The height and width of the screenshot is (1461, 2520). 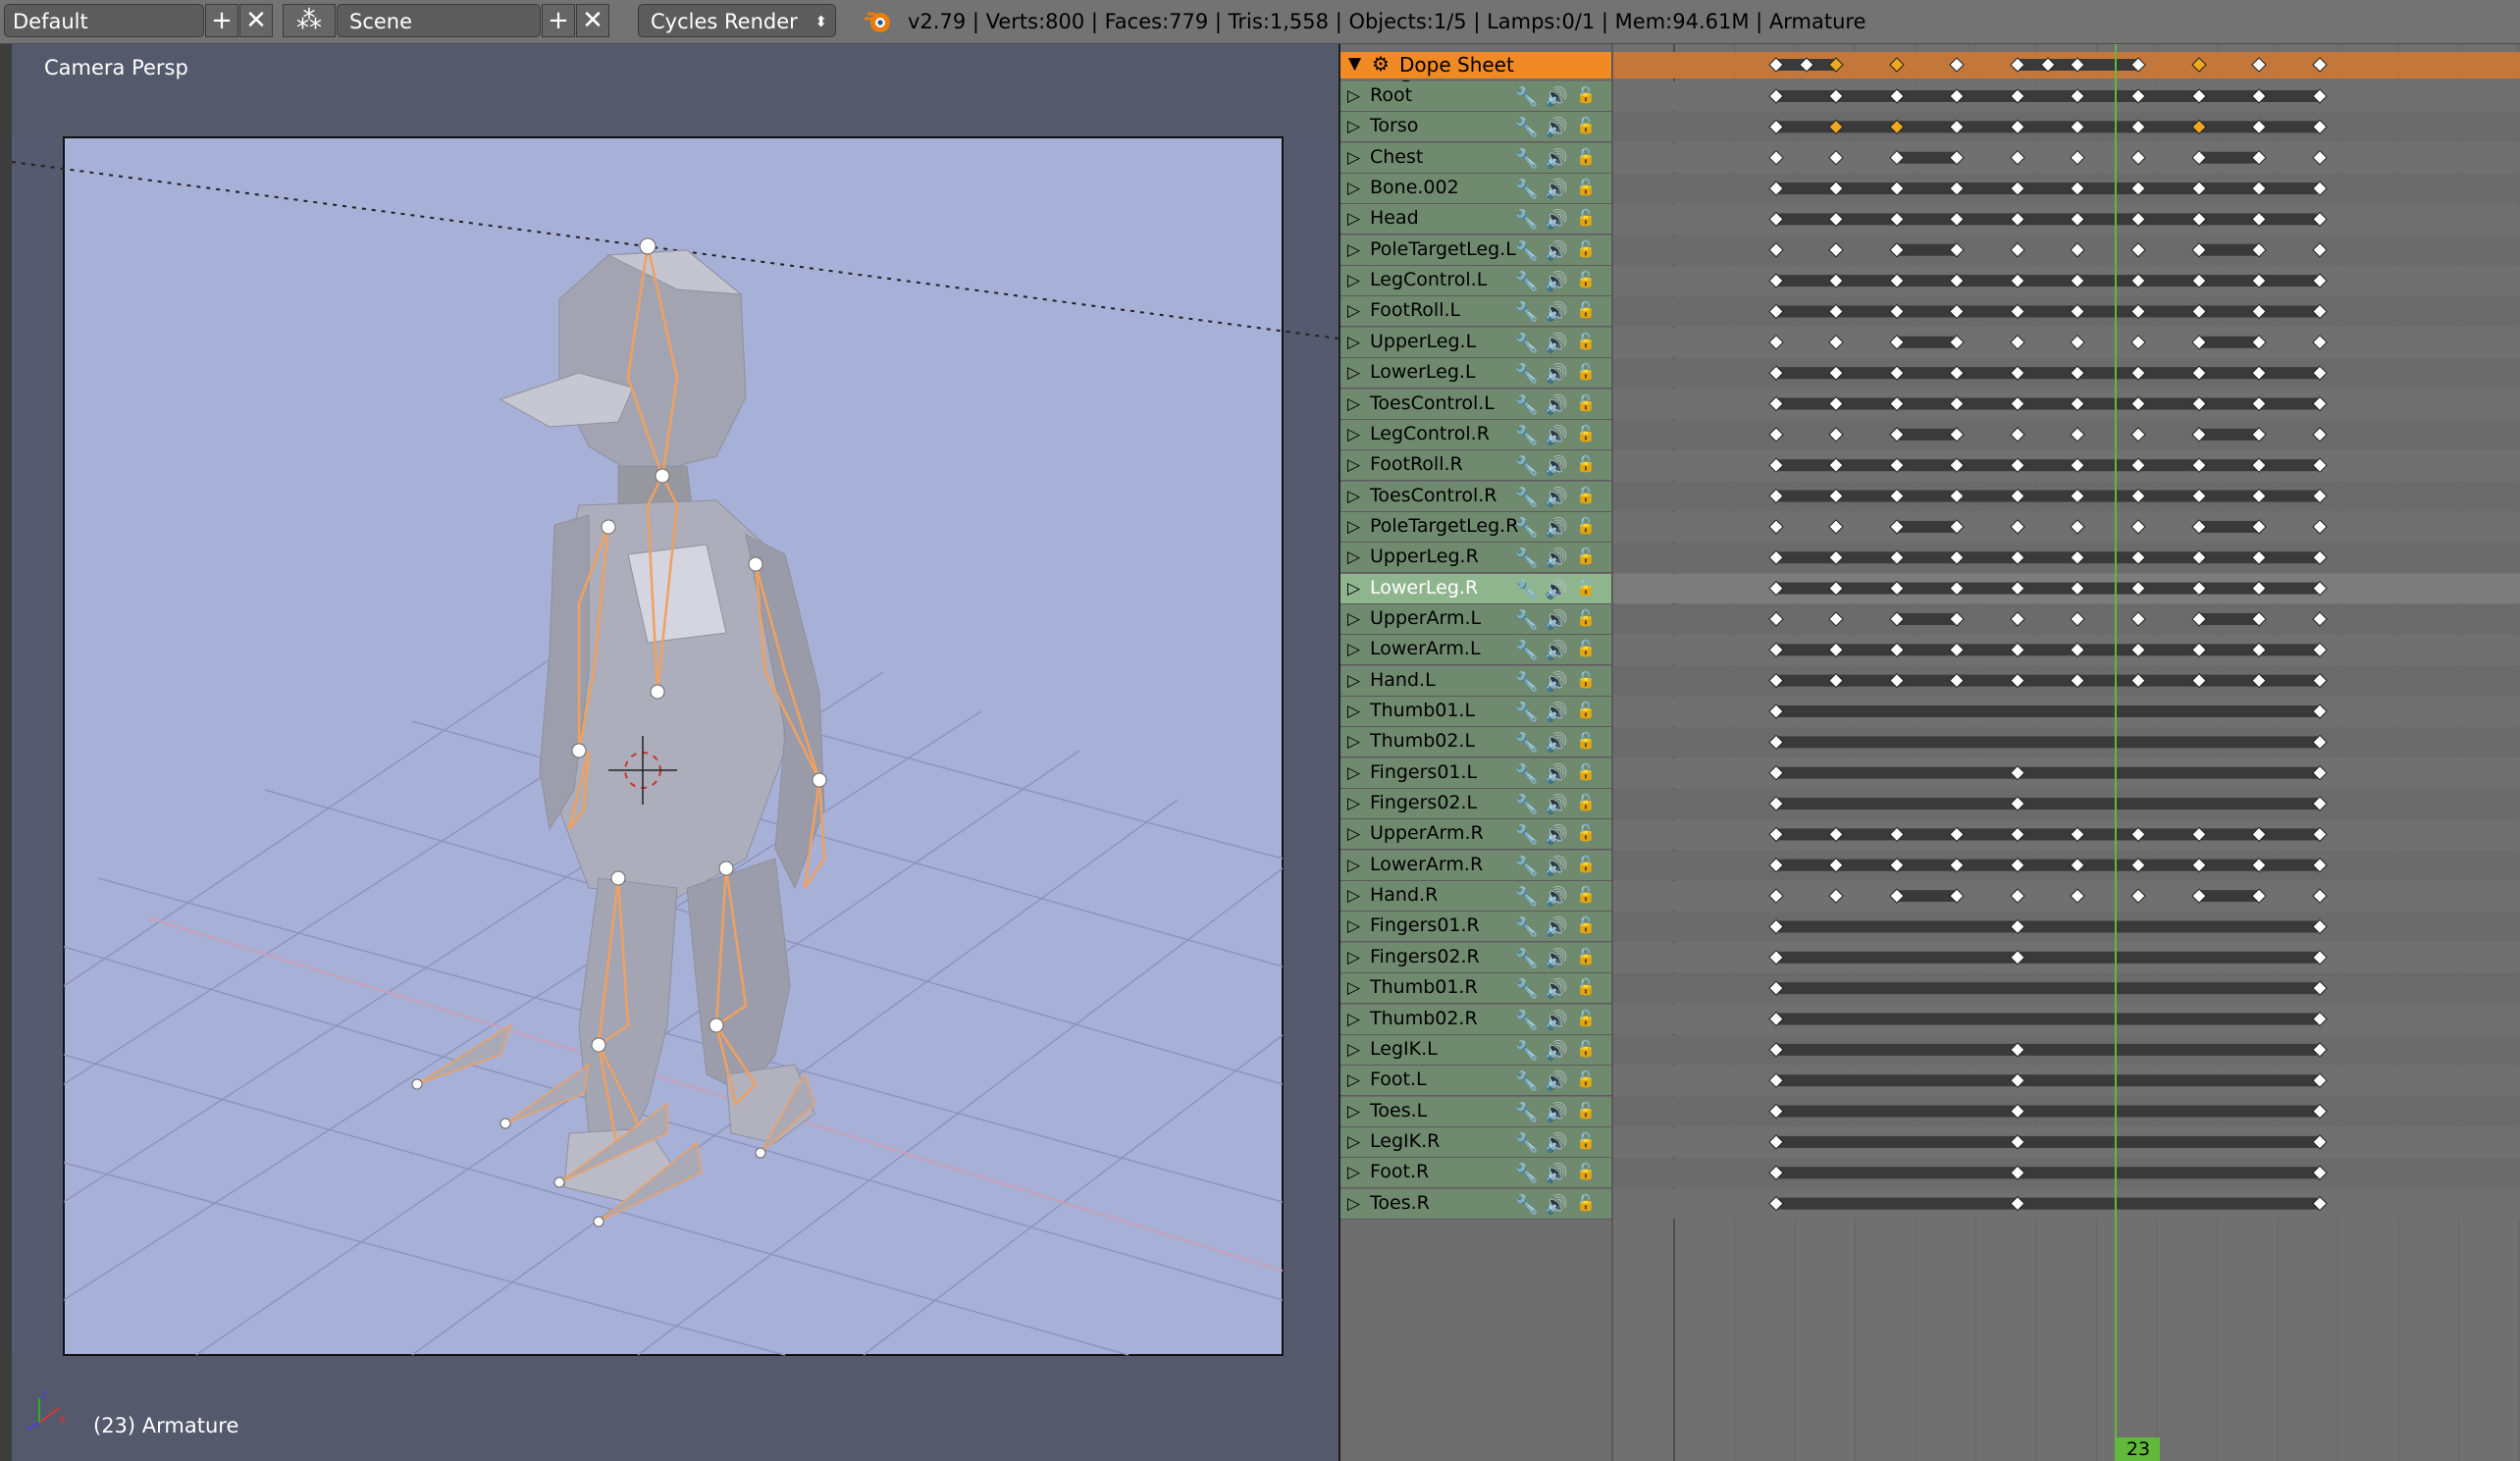 I want to click on delete-layout-button: ✕, so click(x=256, y=20).